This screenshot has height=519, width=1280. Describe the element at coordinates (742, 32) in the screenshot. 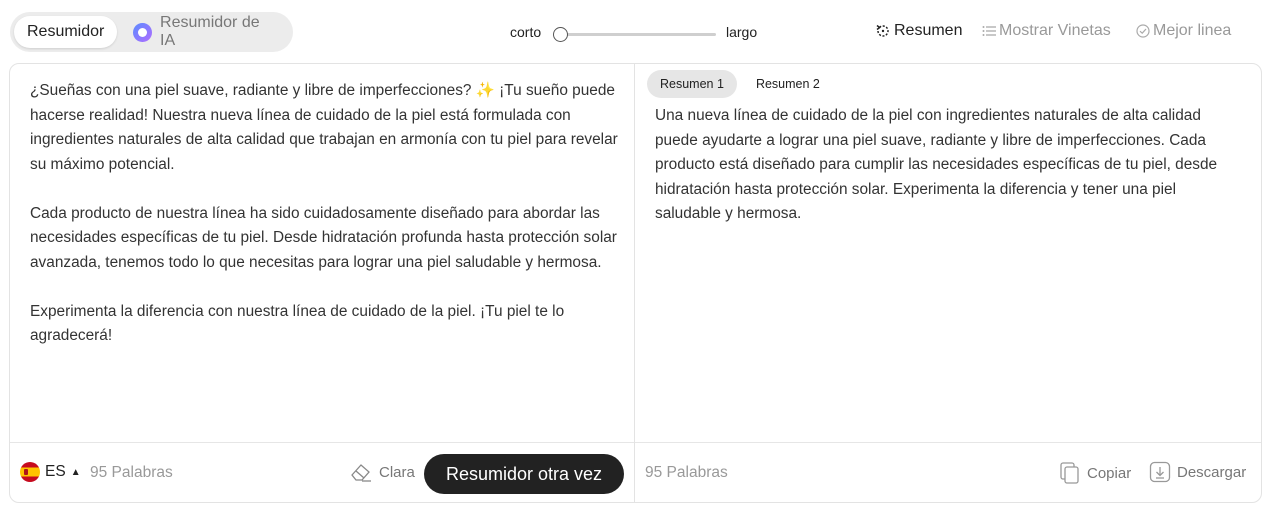

I see `length-long-label: largo` at that location.